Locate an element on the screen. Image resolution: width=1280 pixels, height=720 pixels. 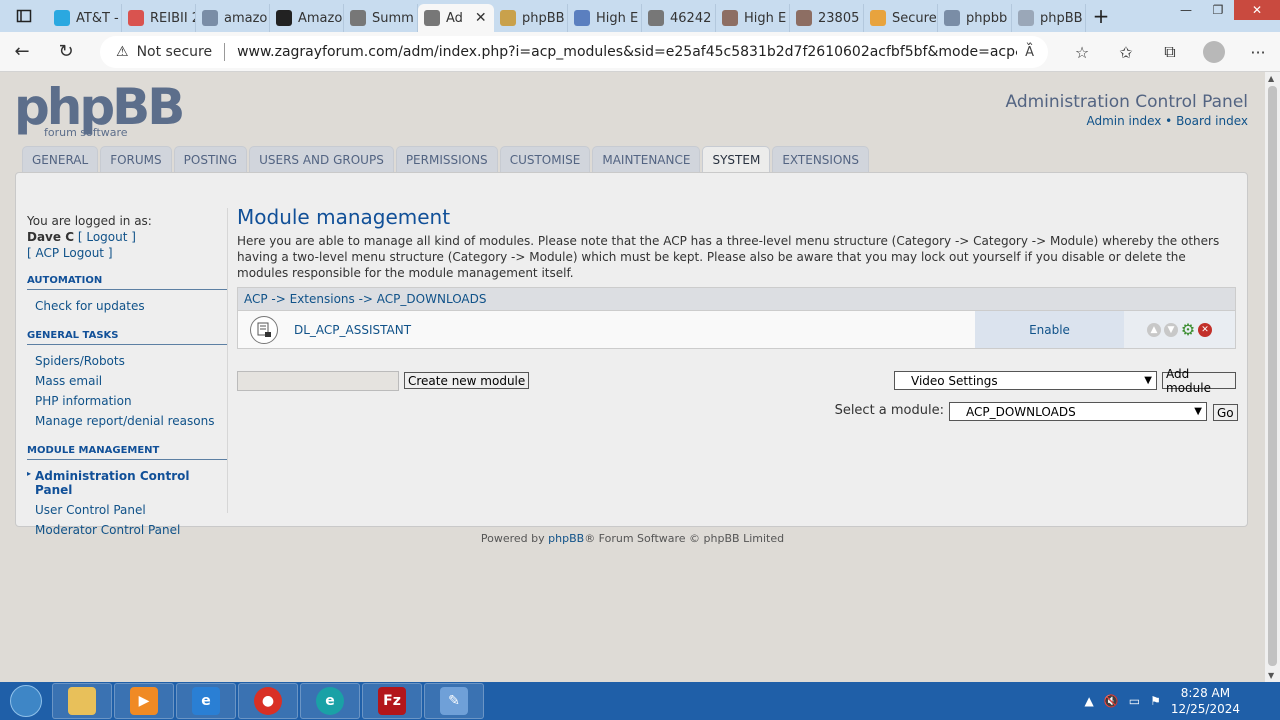
warning-icon: ⚠ is located at coordinates (122, 52).